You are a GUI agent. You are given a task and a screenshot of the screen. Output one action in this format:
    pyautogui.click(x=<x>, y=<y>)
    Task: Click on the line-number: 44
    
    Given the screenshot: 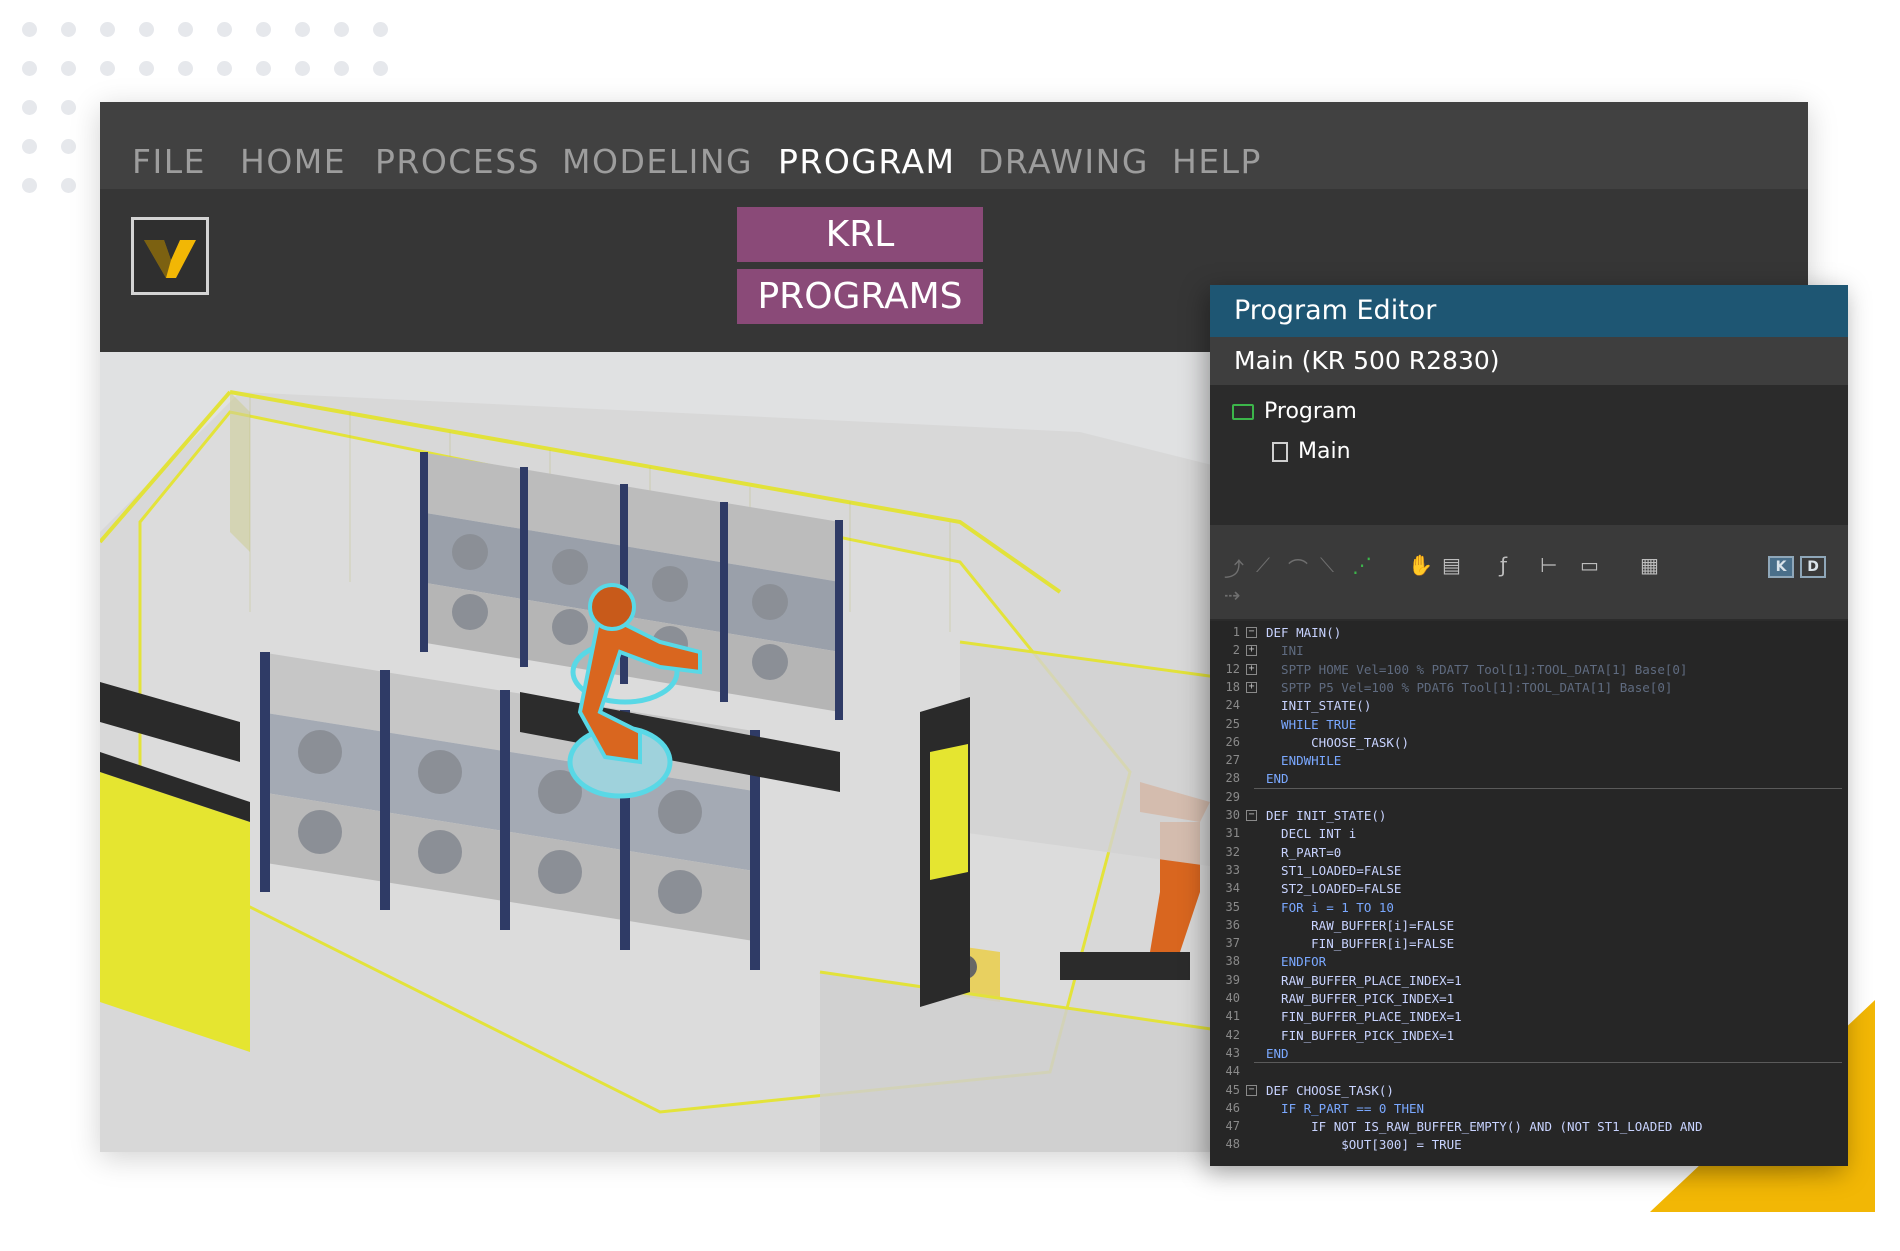 What is the action you would take?
    pyautogui.click(x=1232, y=1071)
    